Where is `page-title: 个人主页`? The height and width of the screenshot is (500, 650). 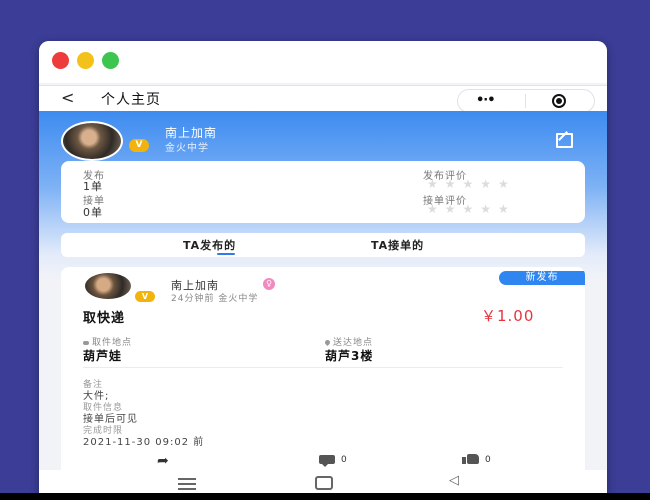
page-title: 个人主页 is located at coordinates (131, 100).